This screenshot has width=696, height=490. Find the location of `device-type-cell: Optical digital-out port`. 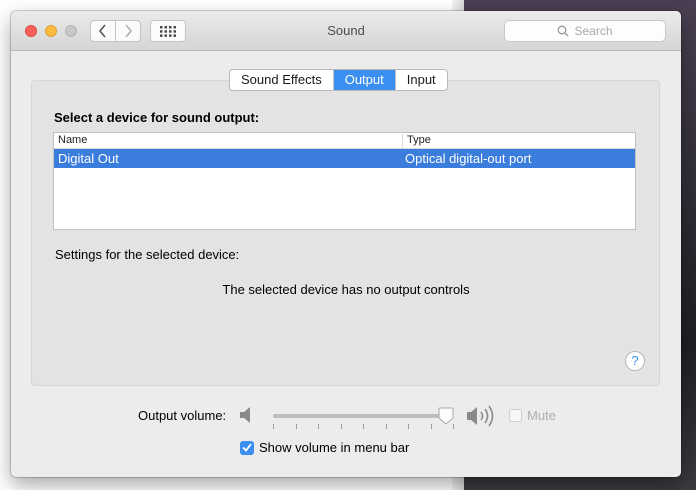

device-type-cell: Optical digital-out port is located at coordinates (468, 158).